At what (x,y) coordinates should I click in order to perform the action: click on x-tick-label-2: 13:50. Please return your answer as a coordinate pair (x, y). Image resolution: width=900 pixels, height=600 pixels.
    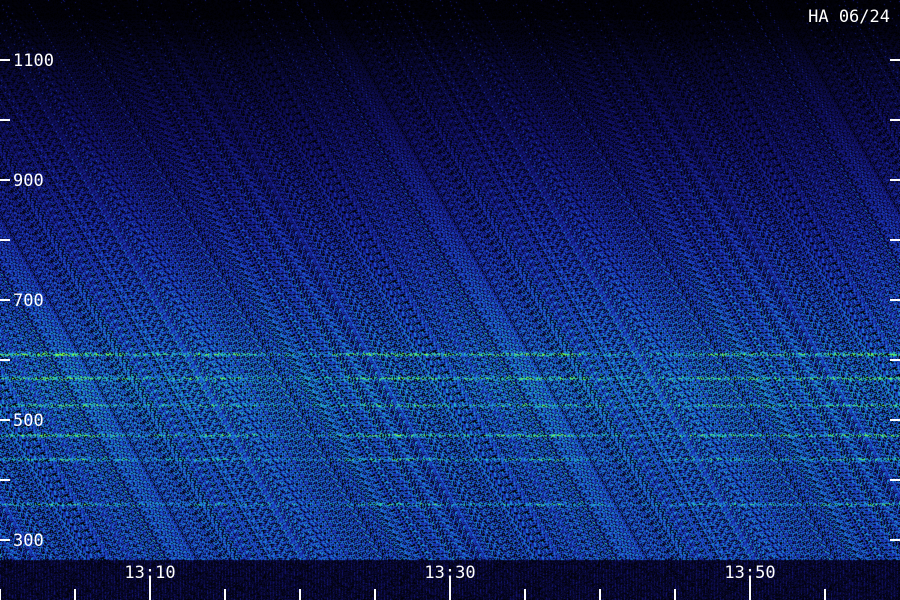
    Looking at the image, I should click on (749, 573).